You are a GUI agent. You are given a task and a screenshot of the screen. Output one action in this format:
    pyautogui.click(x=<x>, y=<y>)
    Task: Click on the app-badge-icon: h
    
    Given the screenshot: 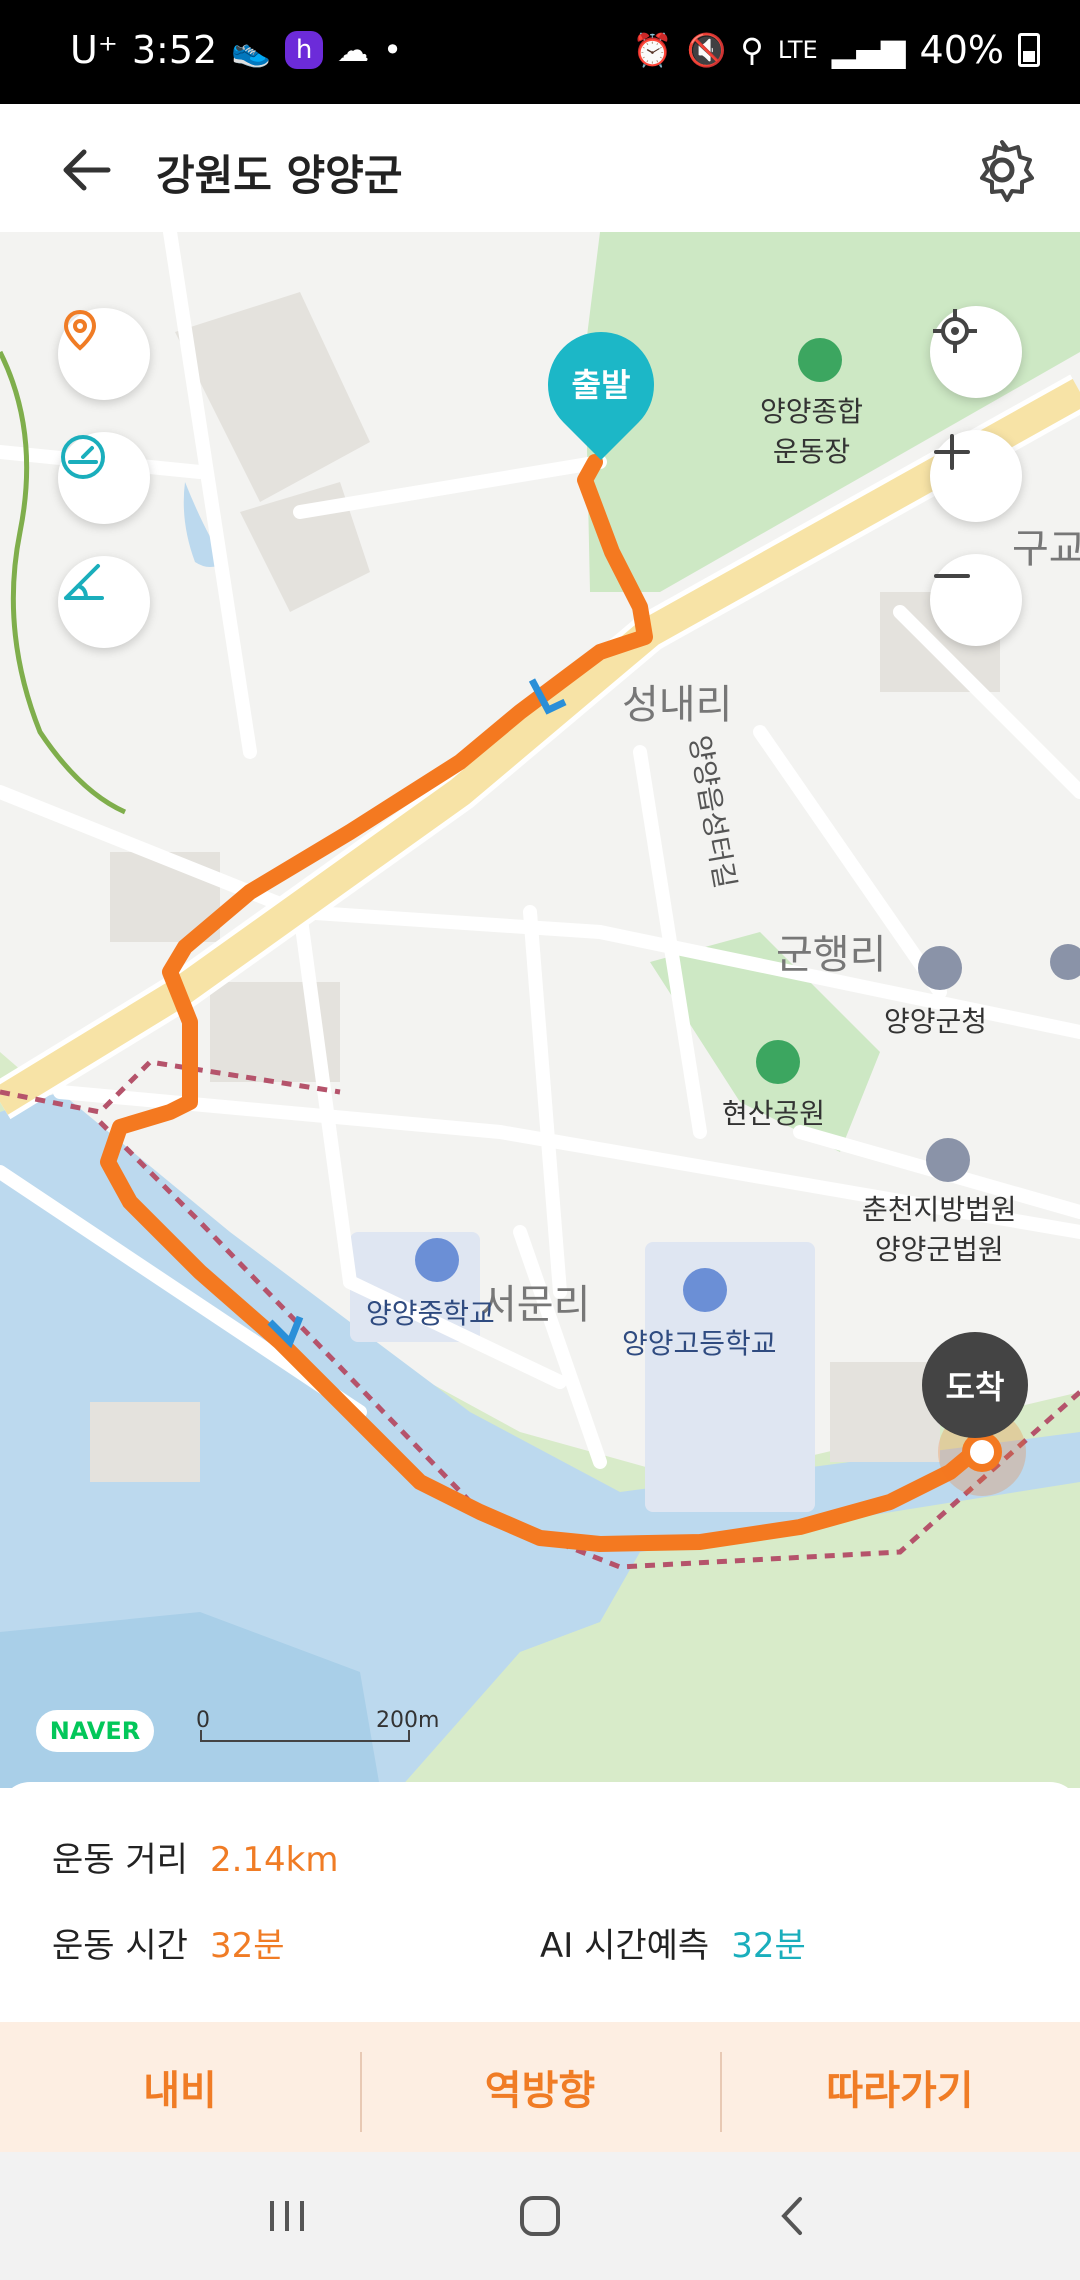 What is the action you would take?
    pyautogui.click(x=304, y=50)
    